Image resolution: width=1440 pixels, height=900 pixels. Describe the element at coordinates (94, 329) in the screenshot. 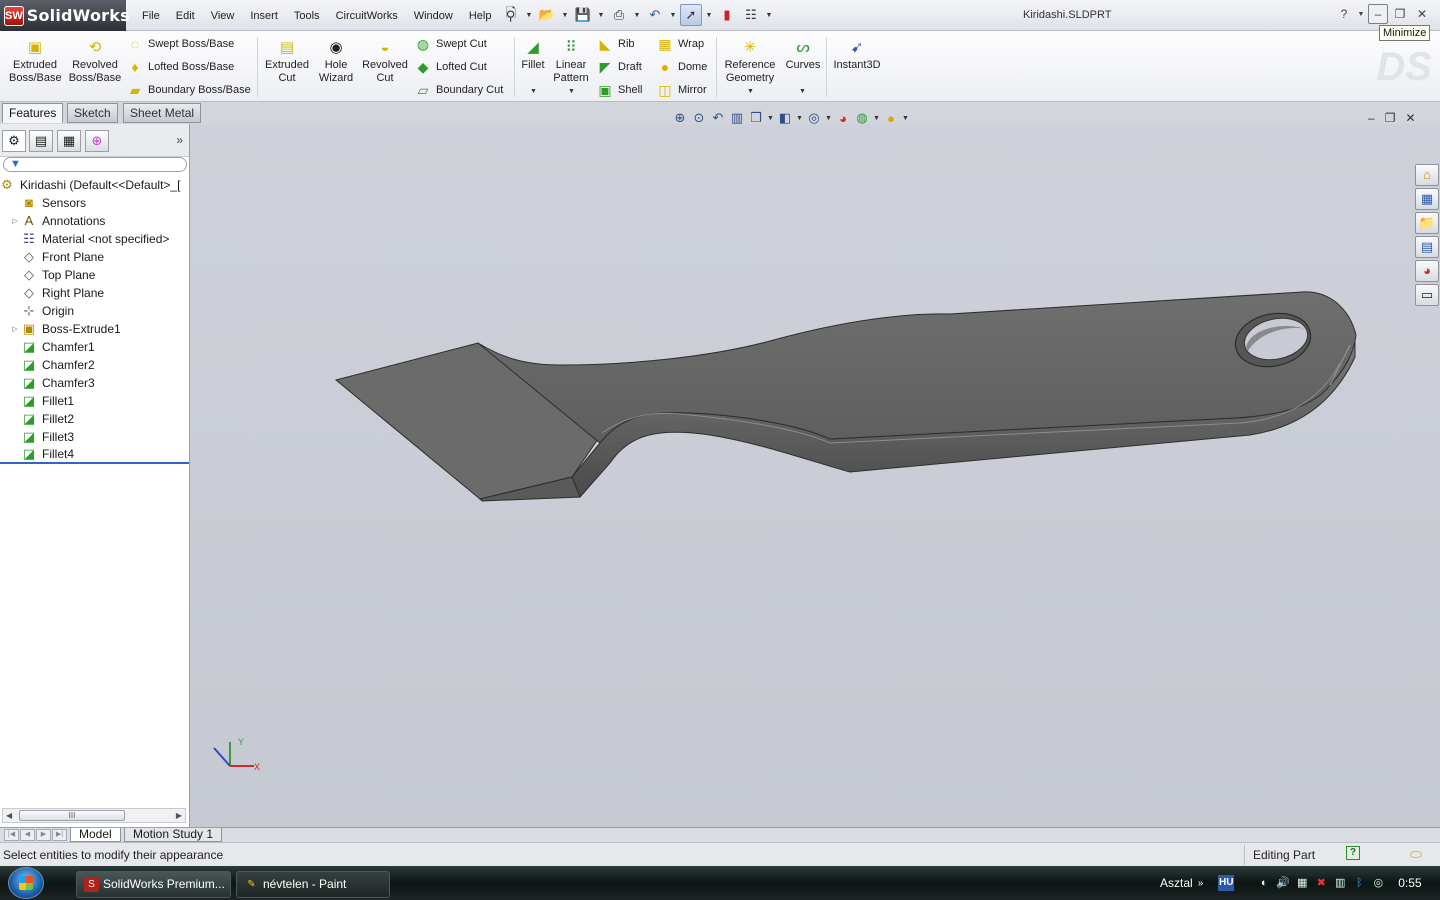

I see `tree-item: ▷ ▣ Boss-Extrude1` at that location.